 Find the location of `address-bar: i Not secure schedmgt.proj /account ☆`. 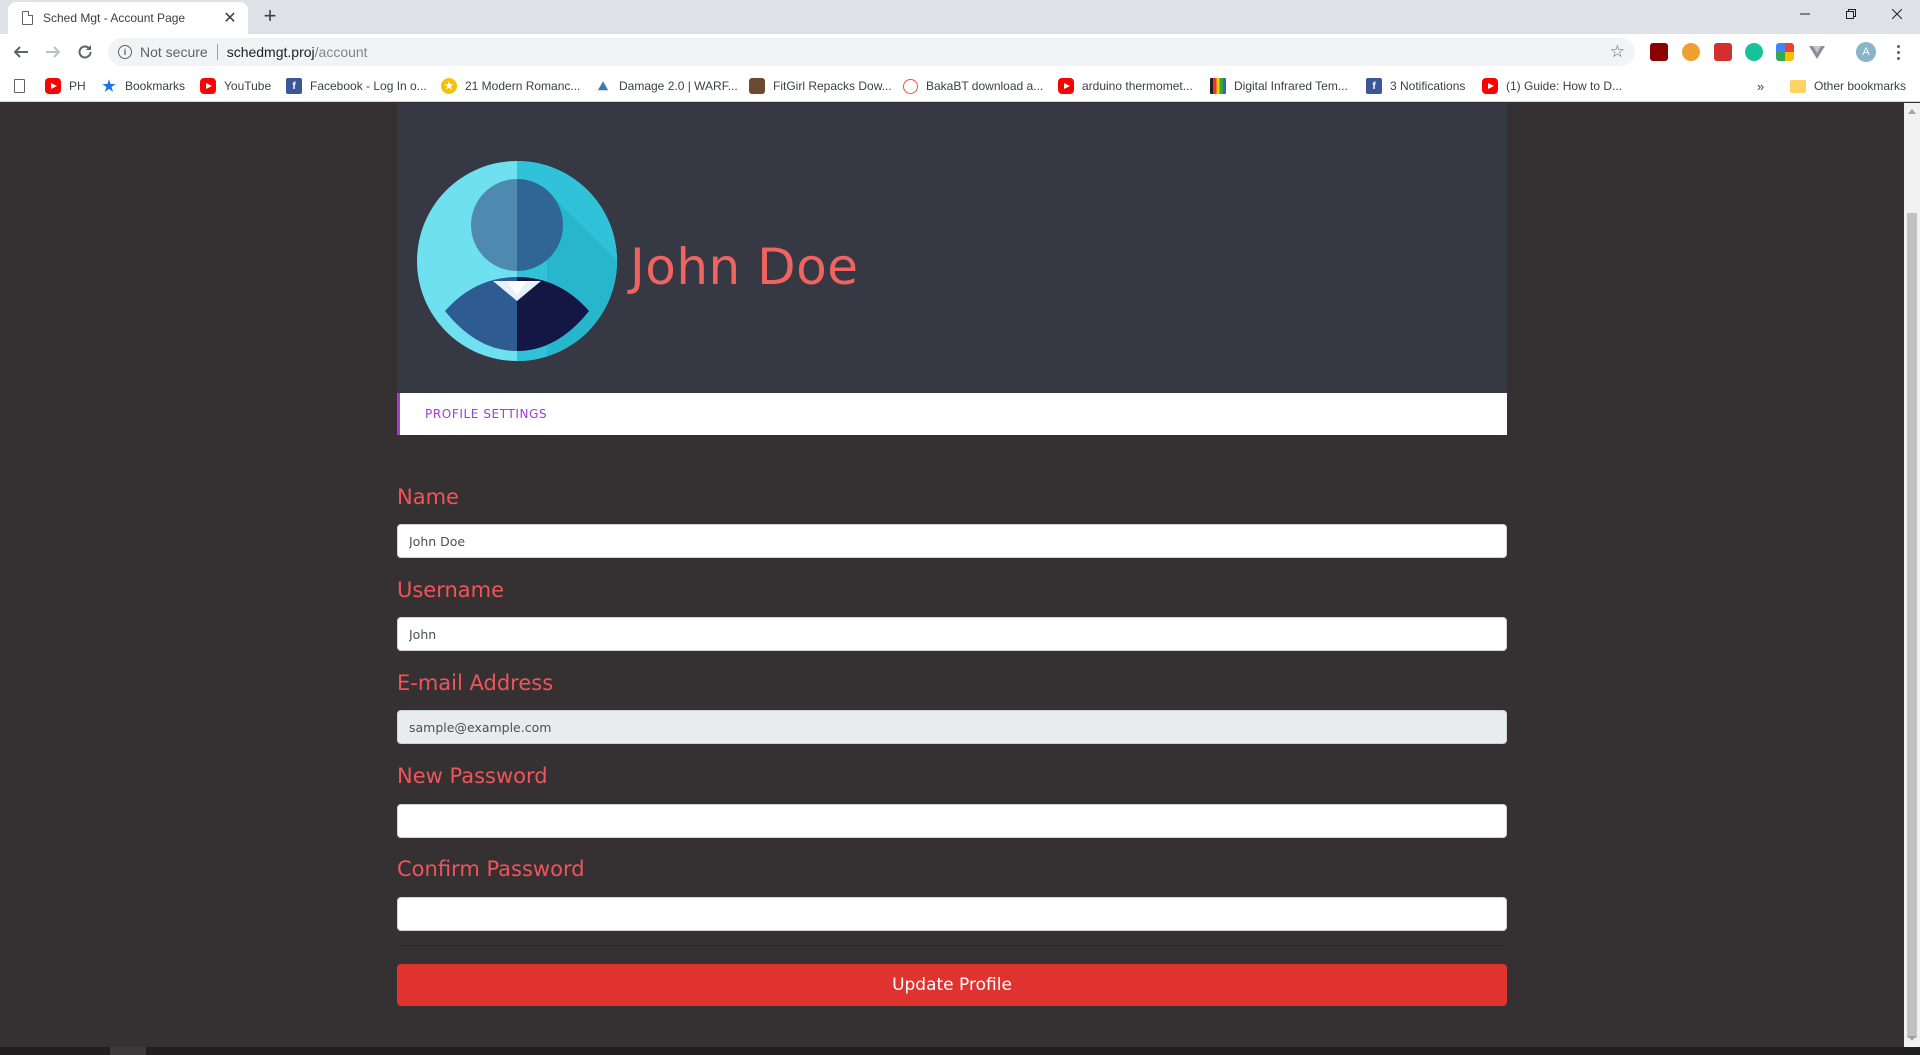

address-bar: i Not secure schedmgt.proj /account ☆ is located at coordinates (871, 52).